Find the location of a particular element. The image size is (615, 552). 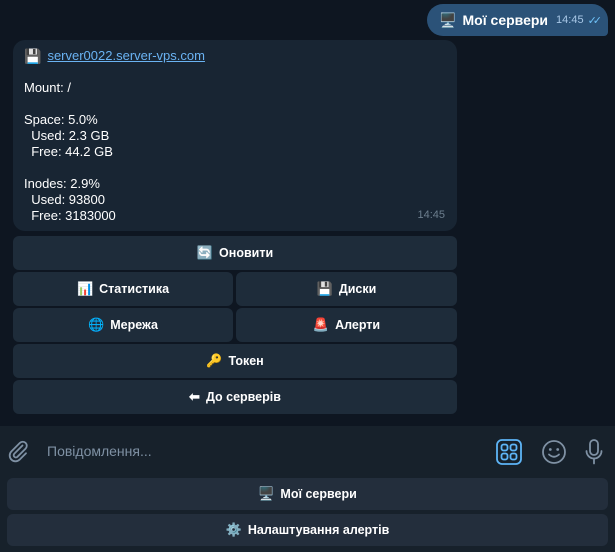

alerts-button: 🚨 Алерти is located at coordinates (346, 325).